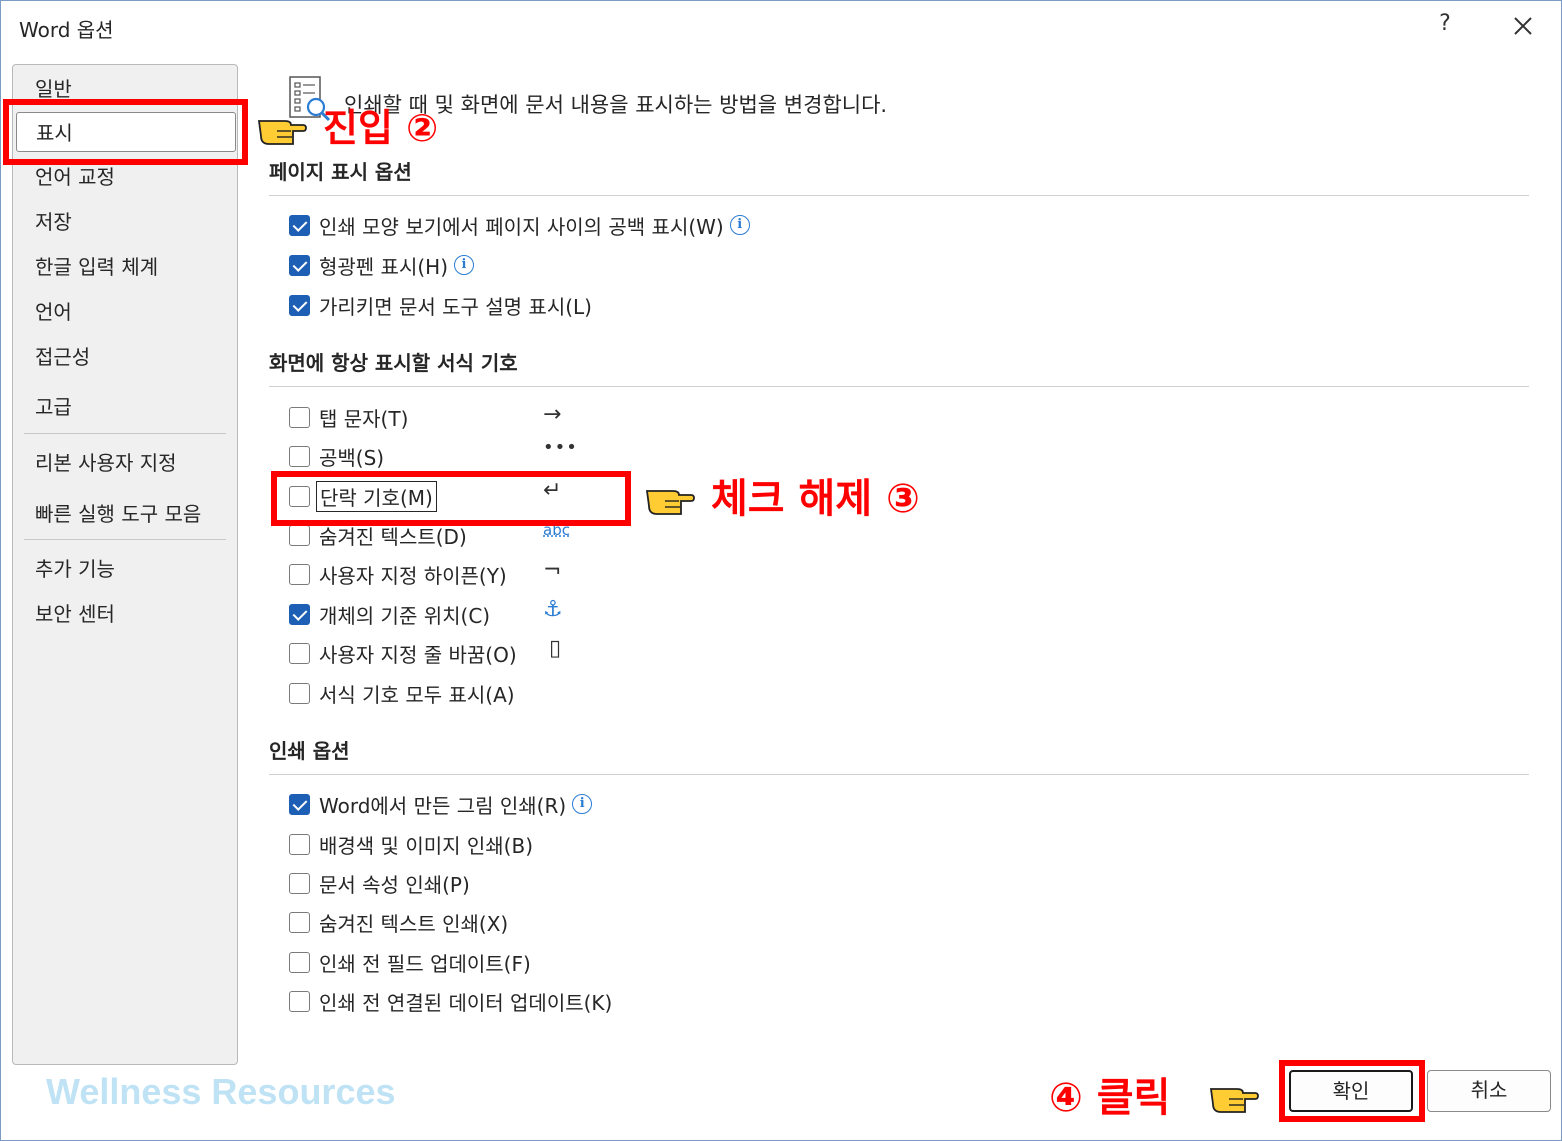 Image resolution: width=1562 pixels, height=1141 pixels. I want to click on option-print-drawings: Word에서 만든 그림 인쇄(R) i, so click(441, 804).